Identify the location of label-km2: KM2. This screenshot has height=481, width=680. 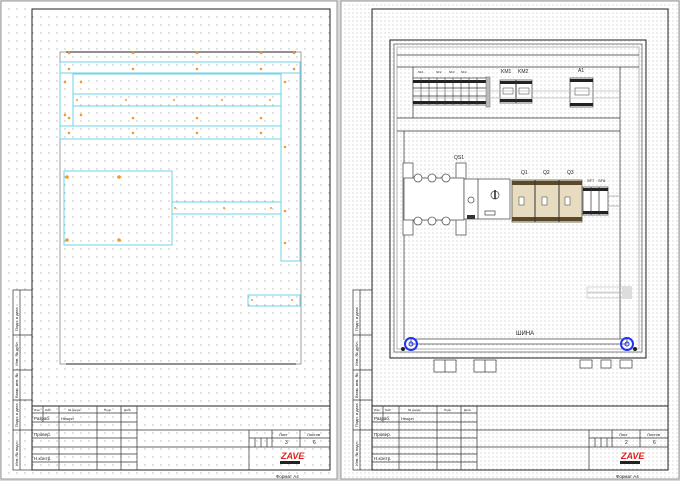
(523, 72).